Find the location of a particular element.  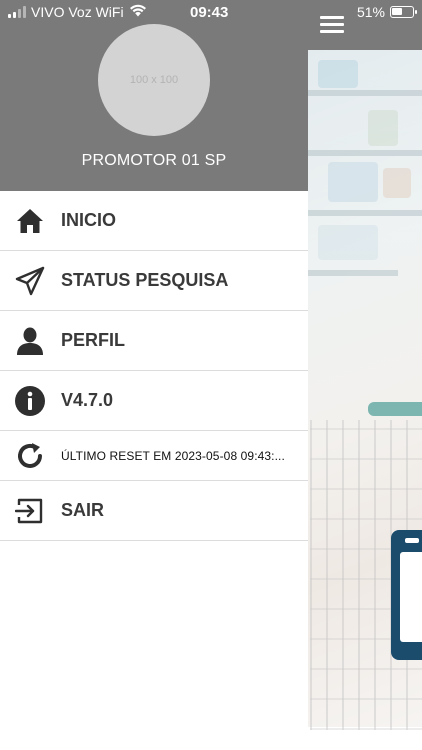

menu-item-status-pesquisa: STATUS PESQUISA is located at coordinates (154, 281).